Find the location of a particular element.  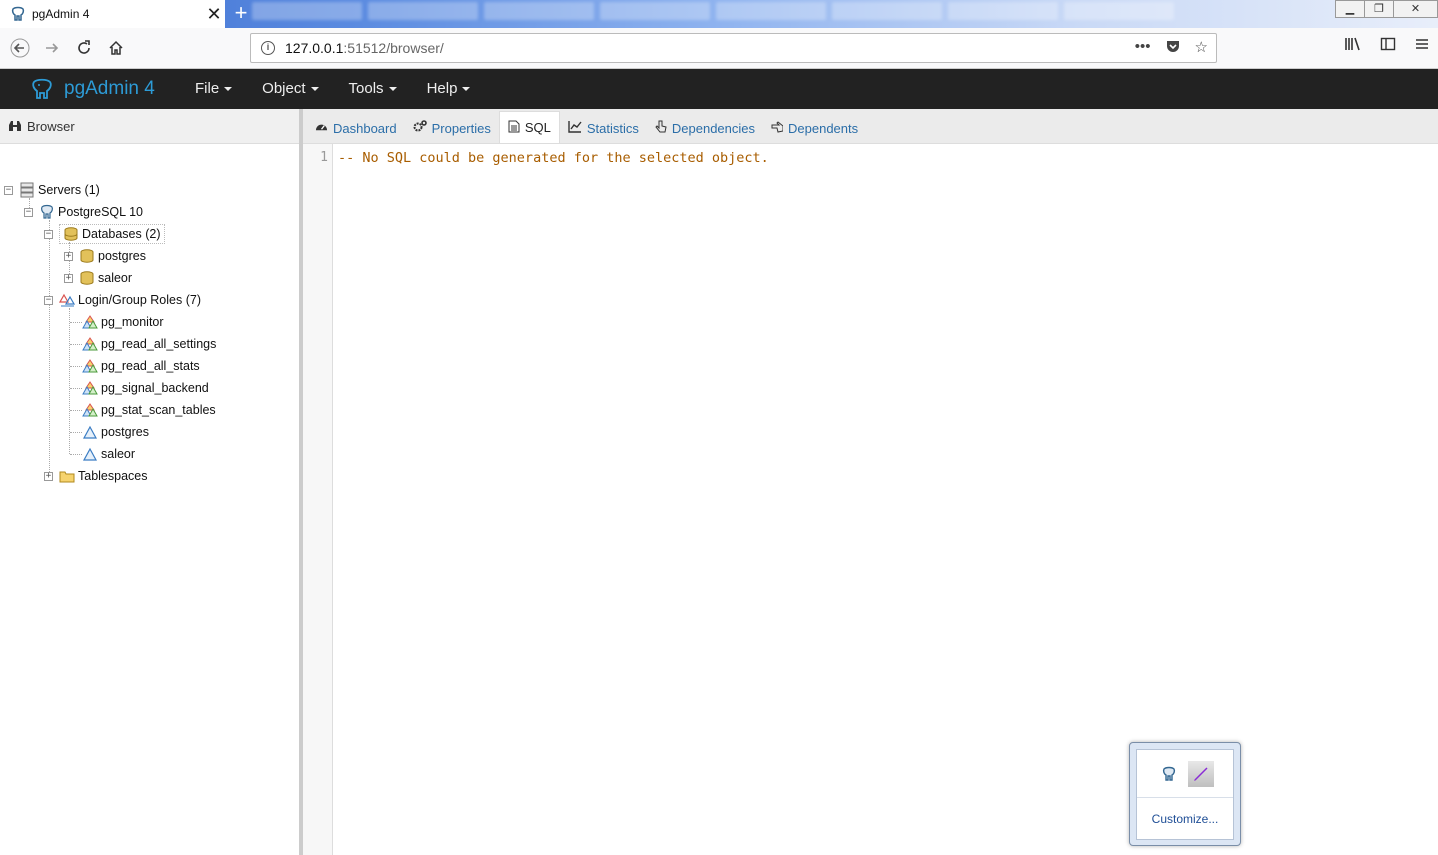

line-gutter: 1 is located at coordinates (318, 499).